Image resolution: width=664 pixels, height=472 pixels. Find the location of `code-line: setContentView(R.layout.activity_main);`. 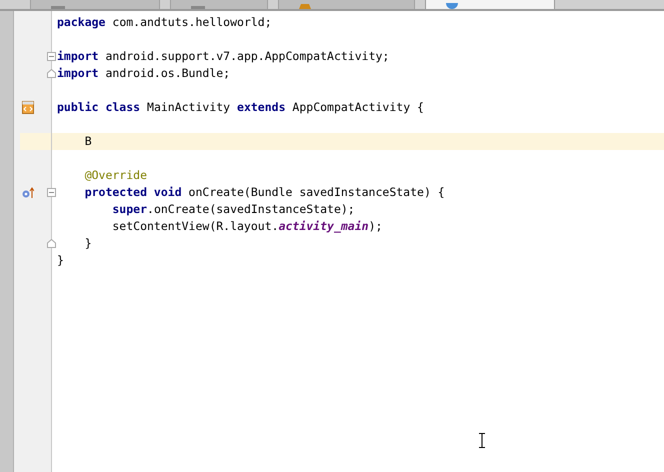

code-line: setContentView(R.layout.activity_main); is located at coordinates (246, 226).